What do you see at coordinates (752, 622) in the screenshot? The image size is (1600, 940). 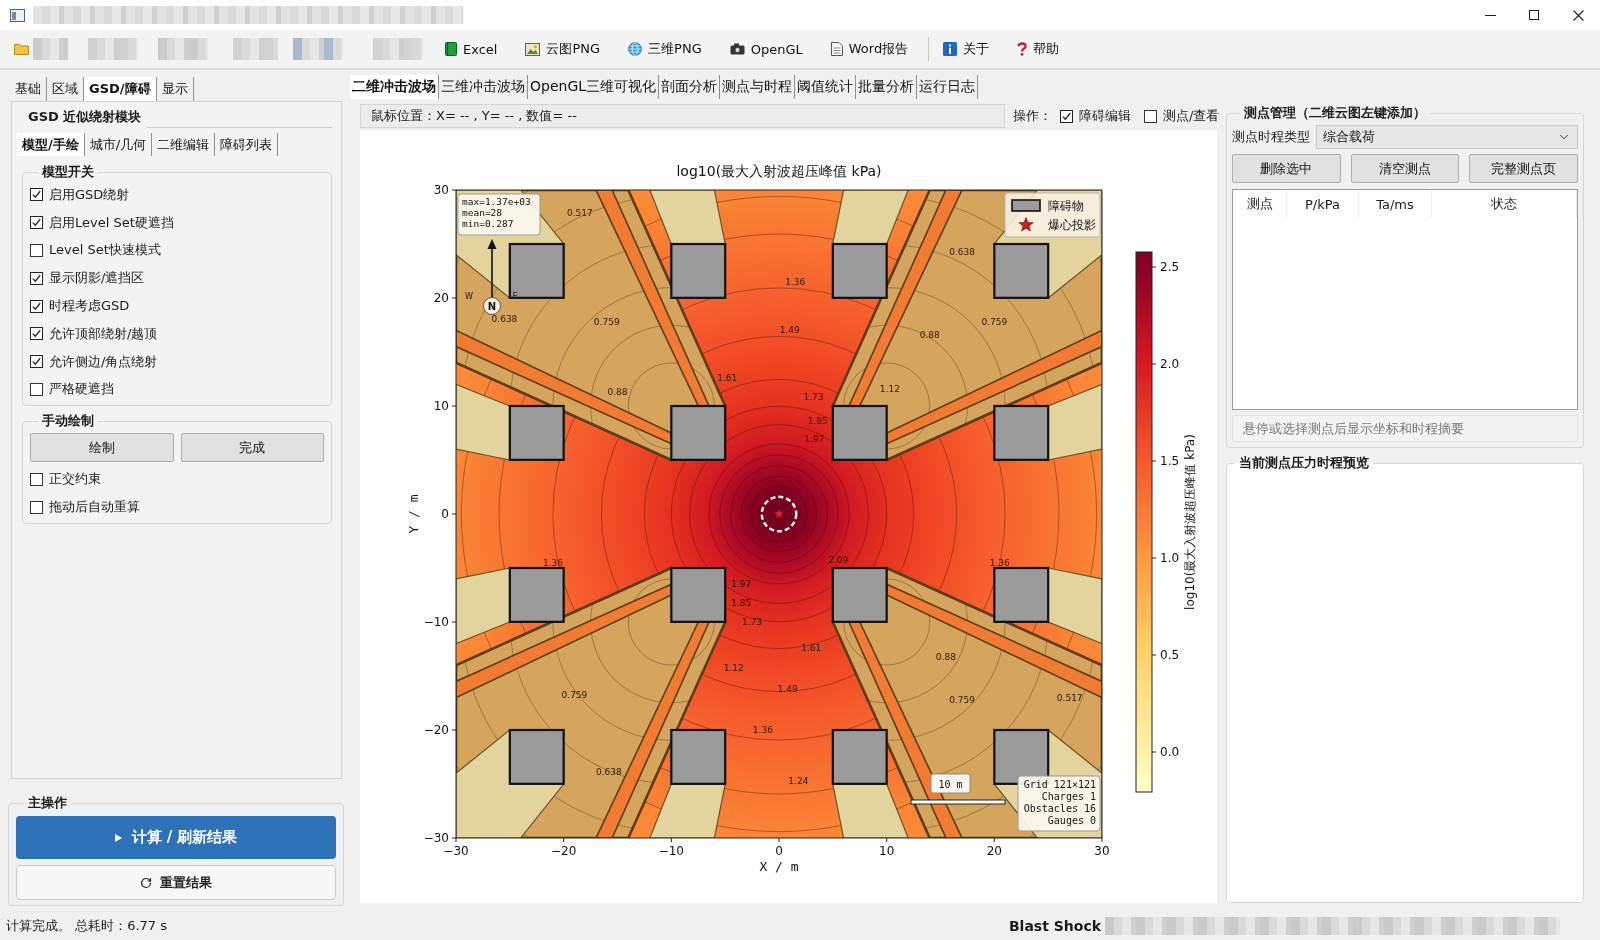 I see `contour-label: 1.73` at bounding box center [752, 622].